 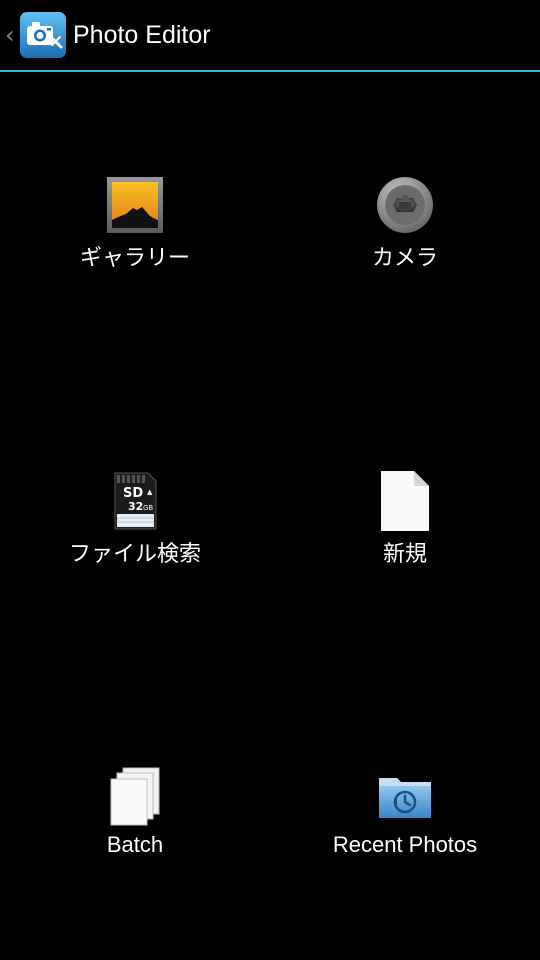 I want to click on camera-label: カメラ, so click(x=404, y=257).